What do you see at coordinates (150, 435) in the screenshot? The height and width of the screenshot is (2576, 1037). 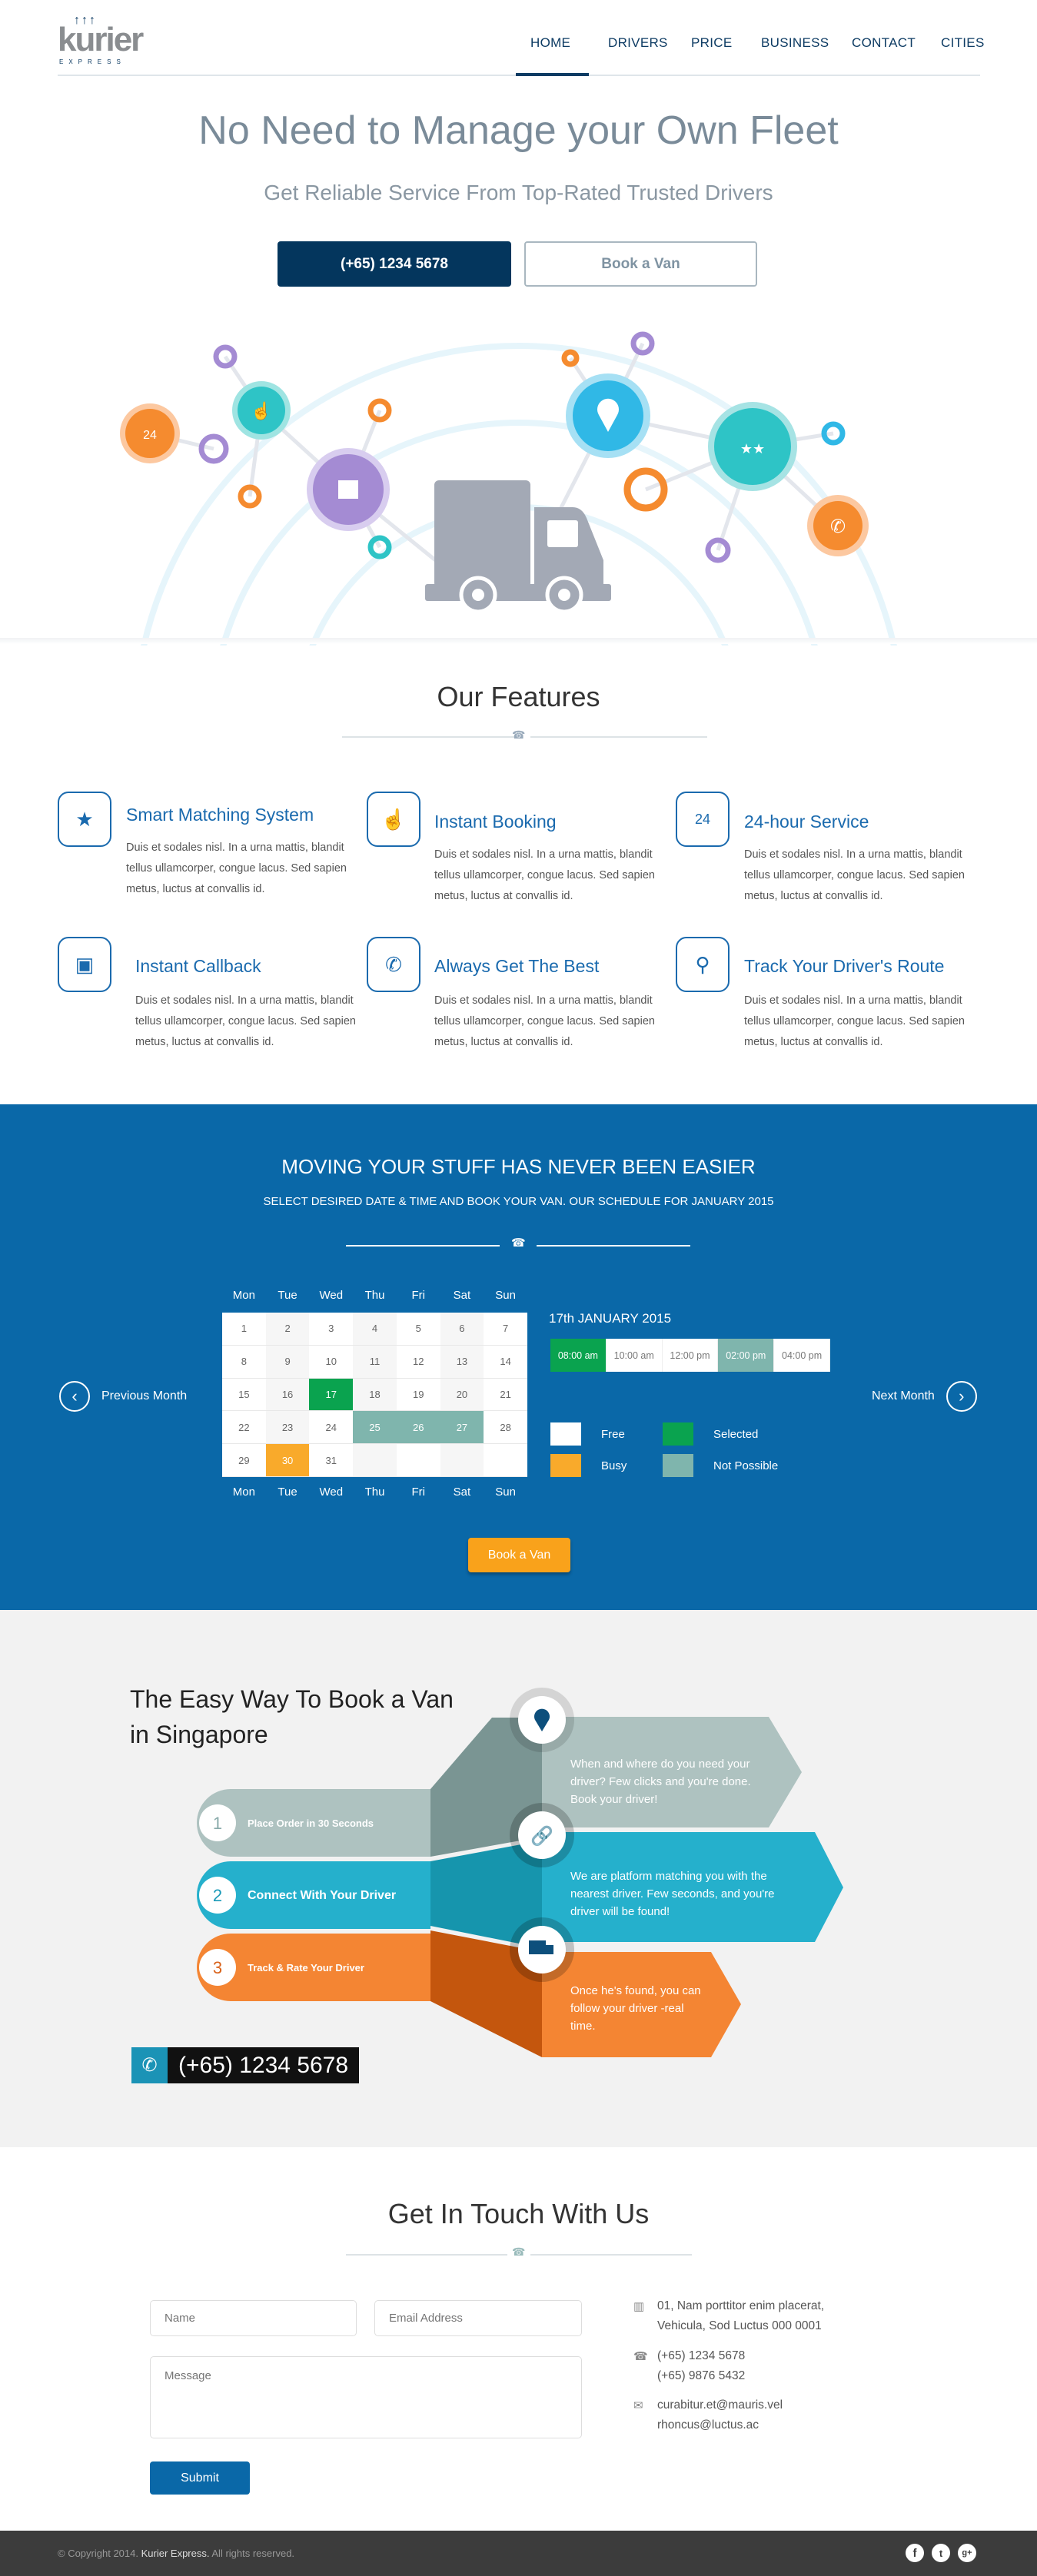 I see `svg-text: 24` at bounding box center [150, 435].